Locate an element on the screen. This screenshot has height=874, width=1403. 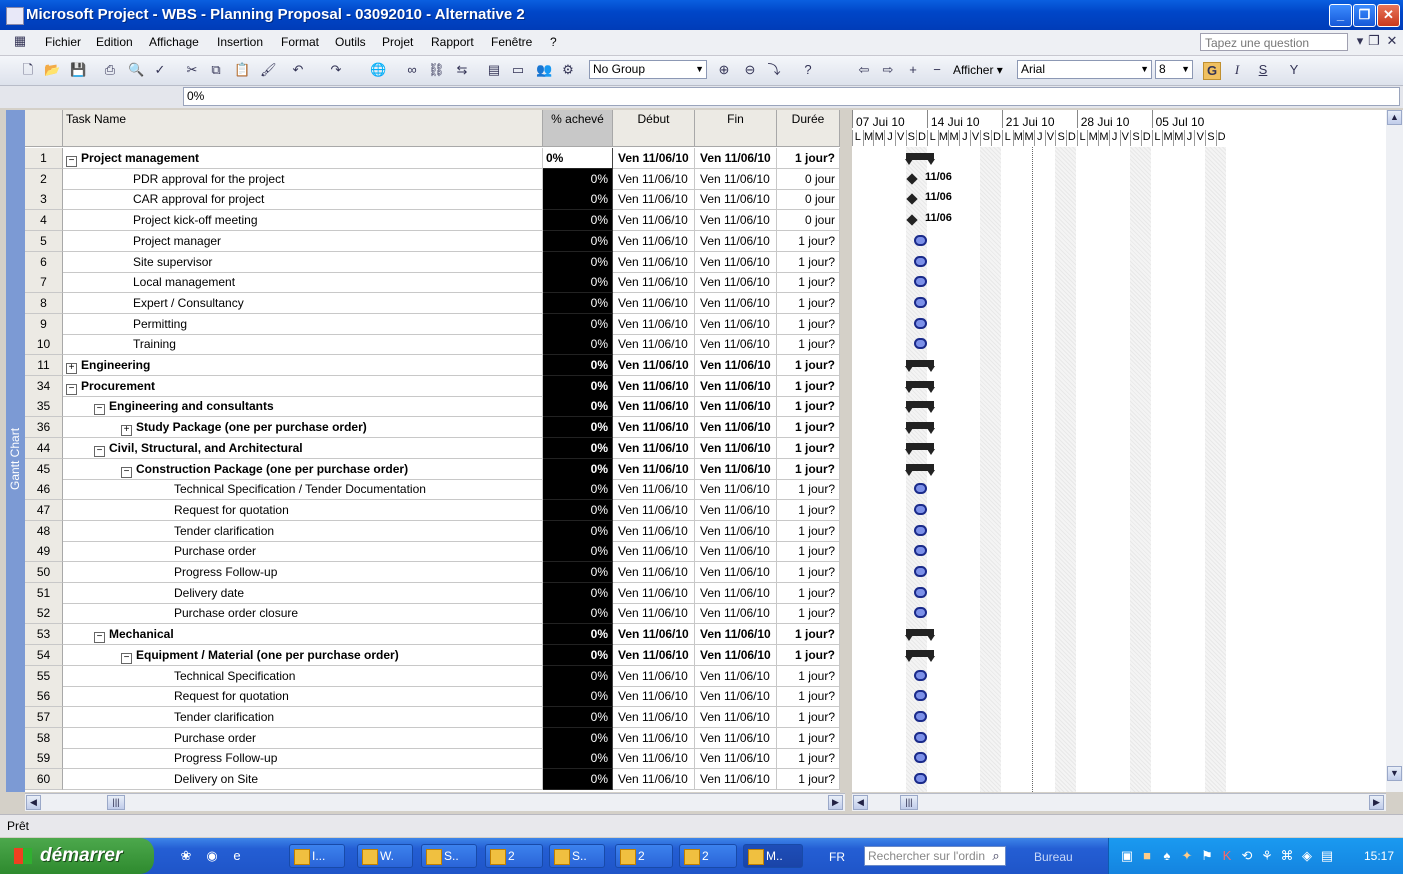
row-id: 54 is located at coordinates (44, 655).